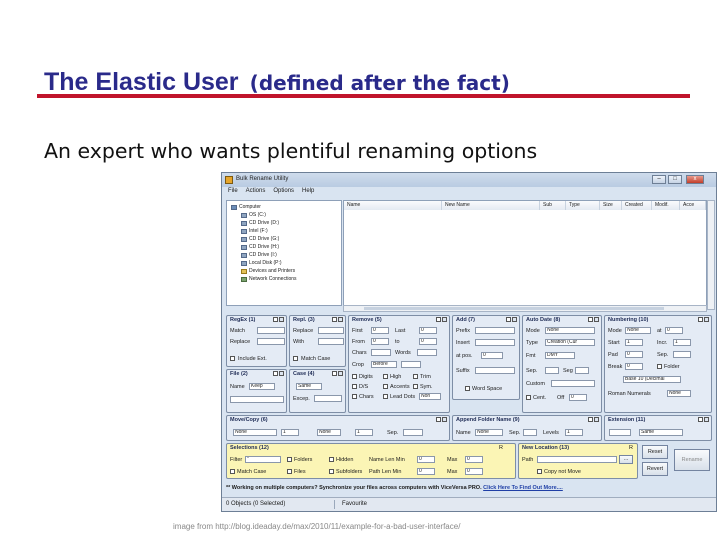 This screenshot has width=720, height=540. What do you see at coordinates (495, 342) in the screenshot?
I see `insert-input` at bounding box center [495, 342].